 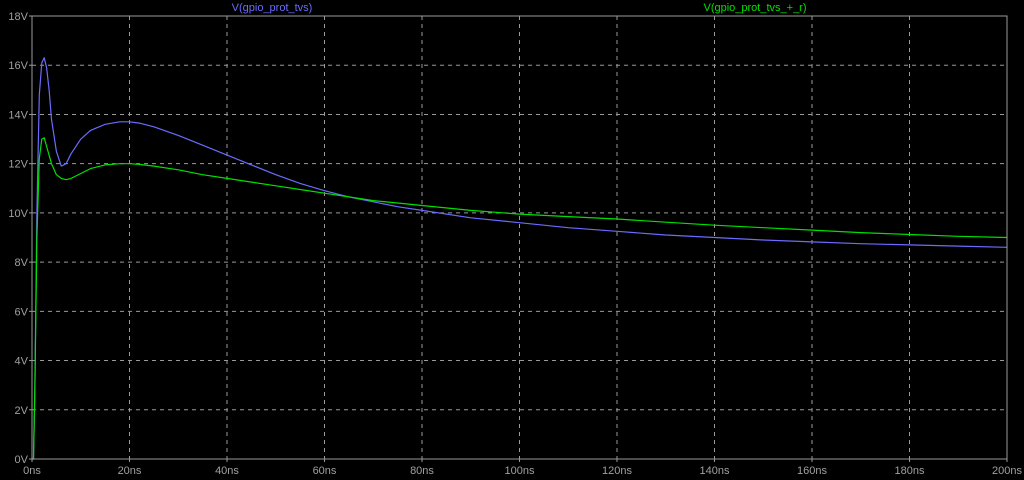 I want to click on y-tick-label: 6V, so click(x=22, y=312).